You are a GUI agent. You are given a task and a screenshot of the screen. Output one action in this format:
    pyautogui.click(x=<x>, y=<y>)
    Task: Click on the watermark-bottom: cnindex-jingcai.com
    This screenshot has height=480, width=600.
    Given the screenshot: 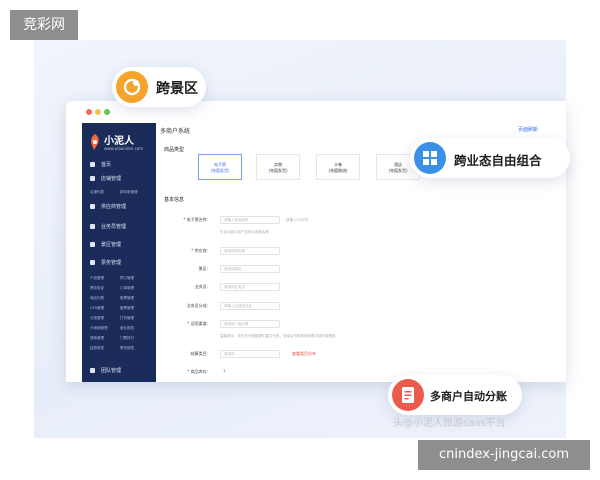 What is the action you would take?
    pyautogui.click(x=504, y=455)
    